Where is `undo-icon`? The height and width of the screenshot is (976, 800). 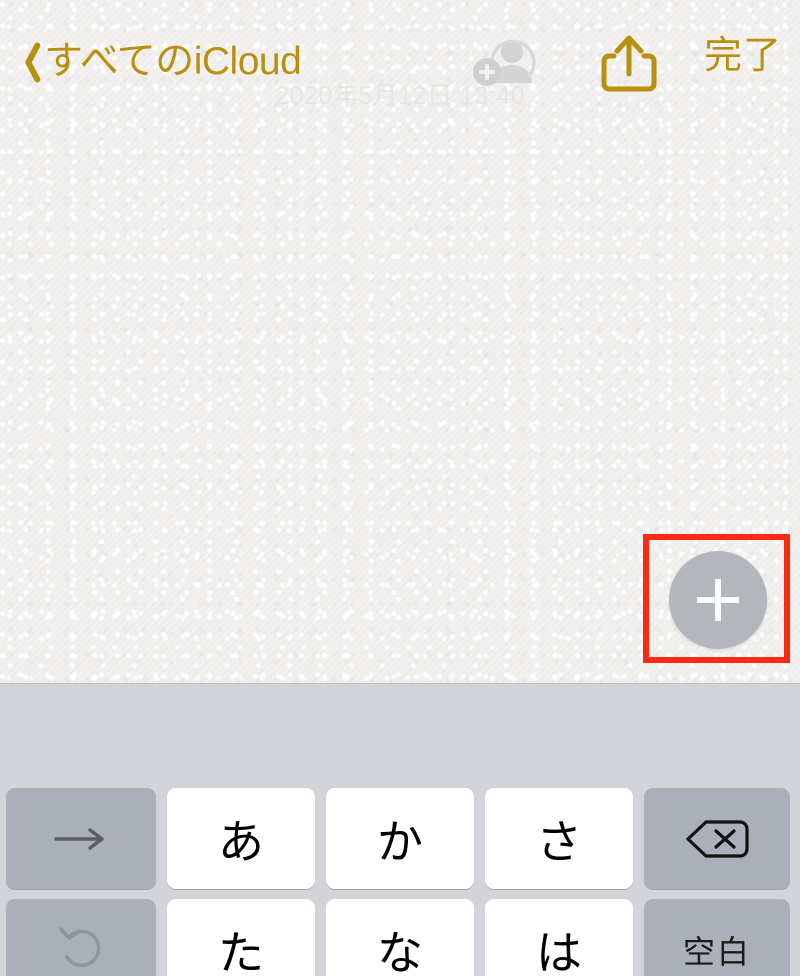 undo-icon is located at coordinates (80, 946).